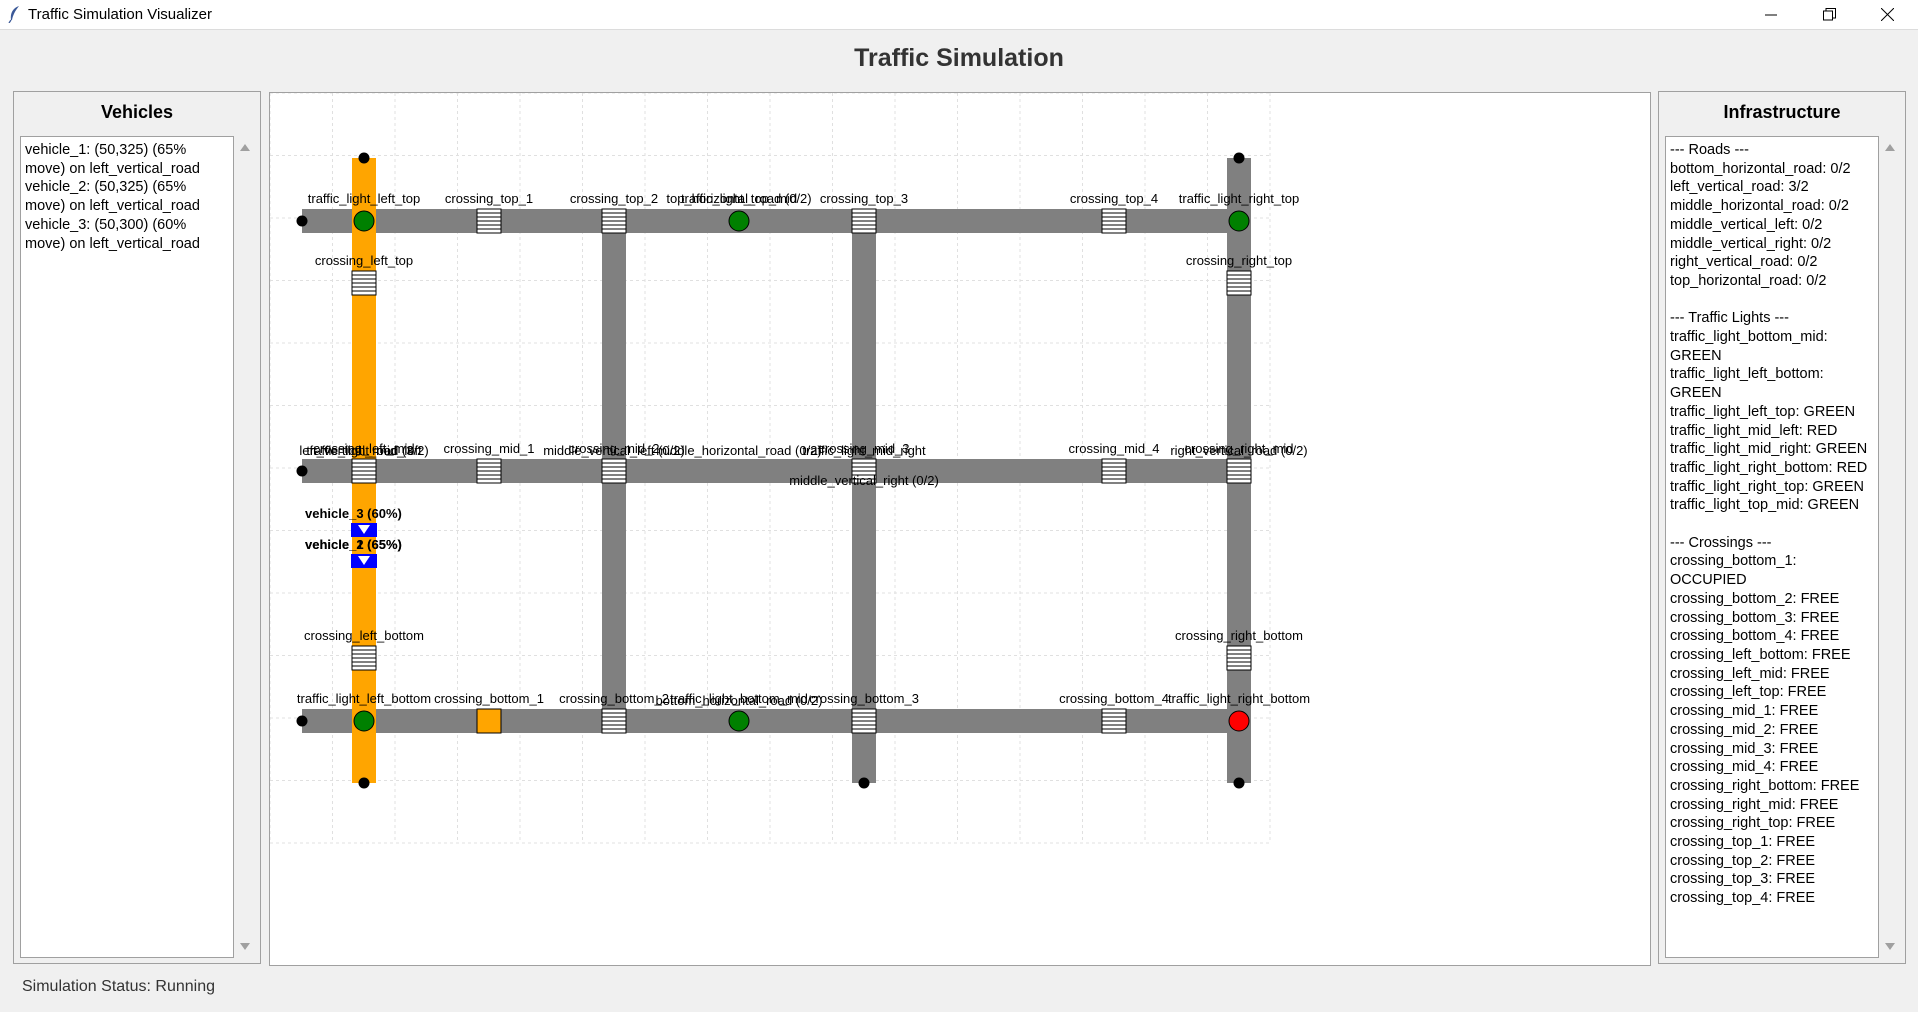 This screenshot has width=1918, height=1012. I want to click on crossing-crossing-right-top, so click(1239, 283).